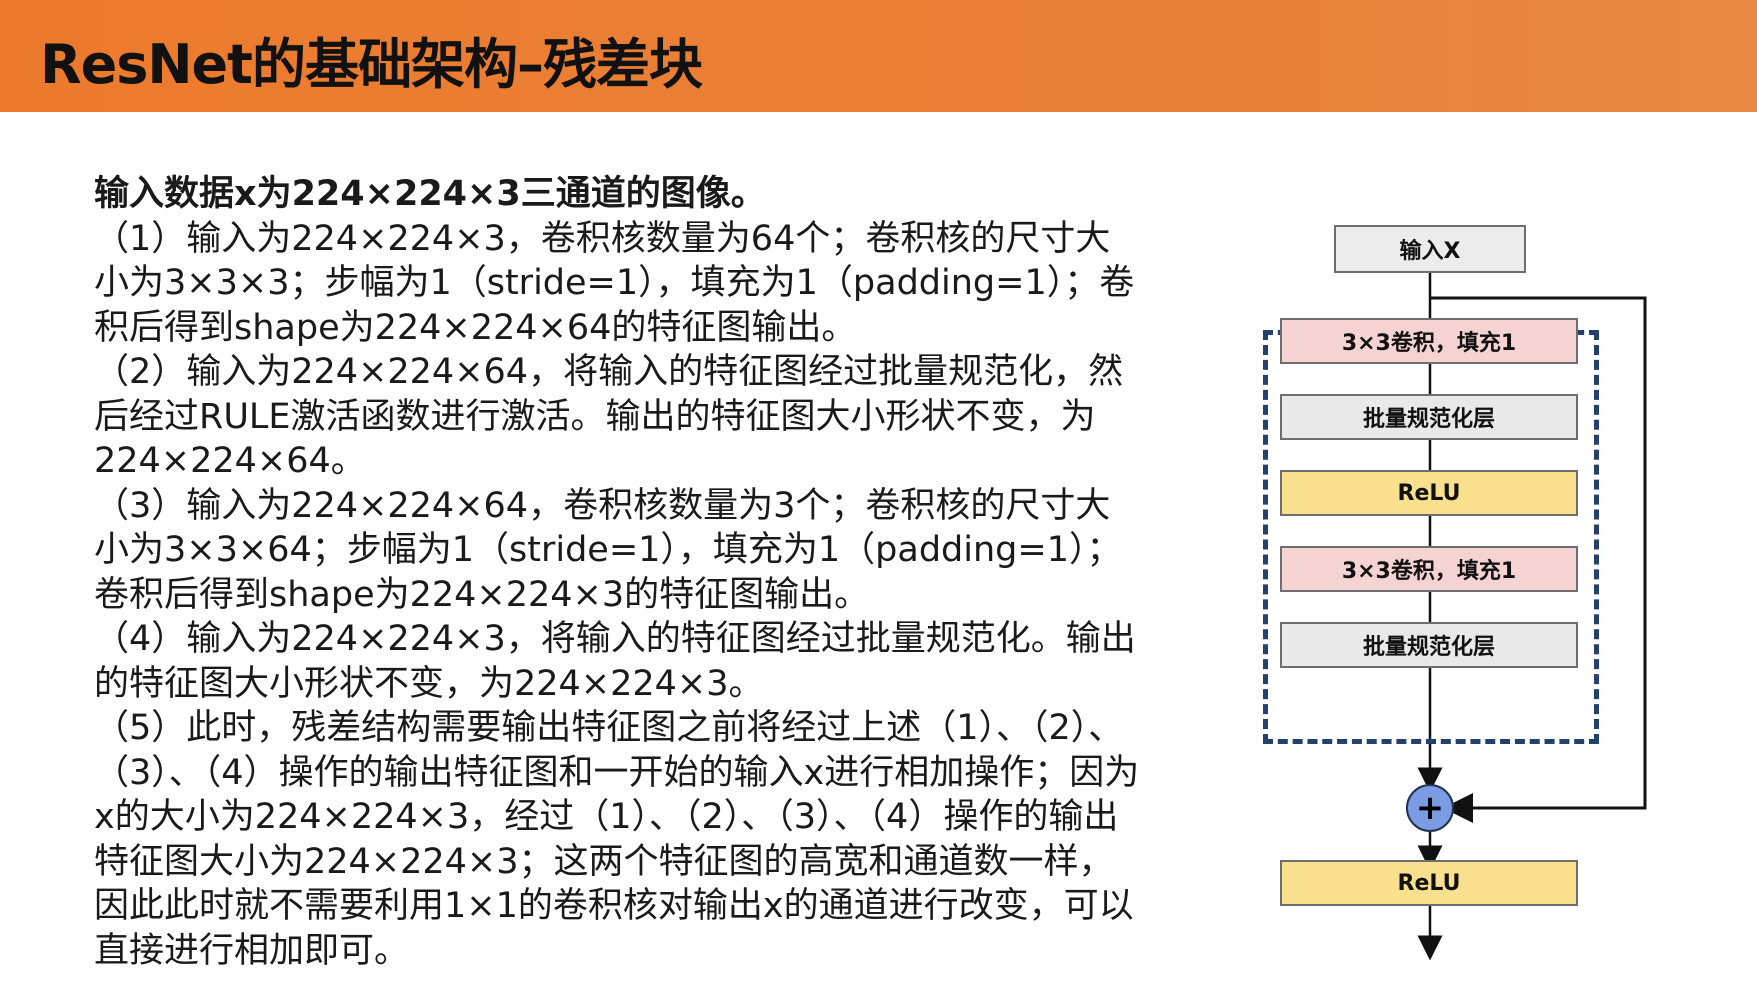 This screenshot has width=1757, height=1001. Describe the element at coordinates (1431, 537) in the screenshot. I see `residual-branch-group` at that location.